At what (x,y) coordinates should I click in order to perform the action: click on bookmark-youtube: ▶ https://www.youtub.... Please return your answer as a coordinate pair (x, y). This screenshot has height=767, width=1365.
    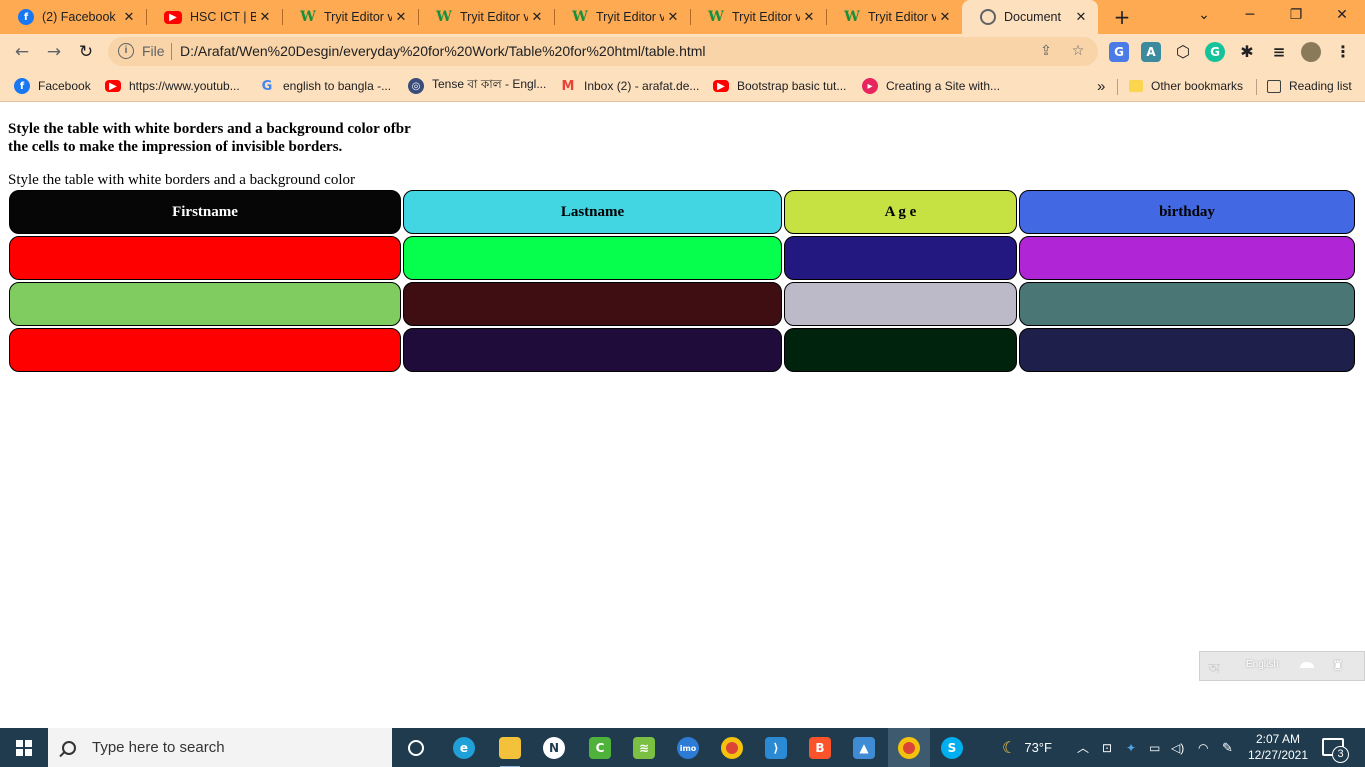
    Looking at the image, I should click on (172, 86).